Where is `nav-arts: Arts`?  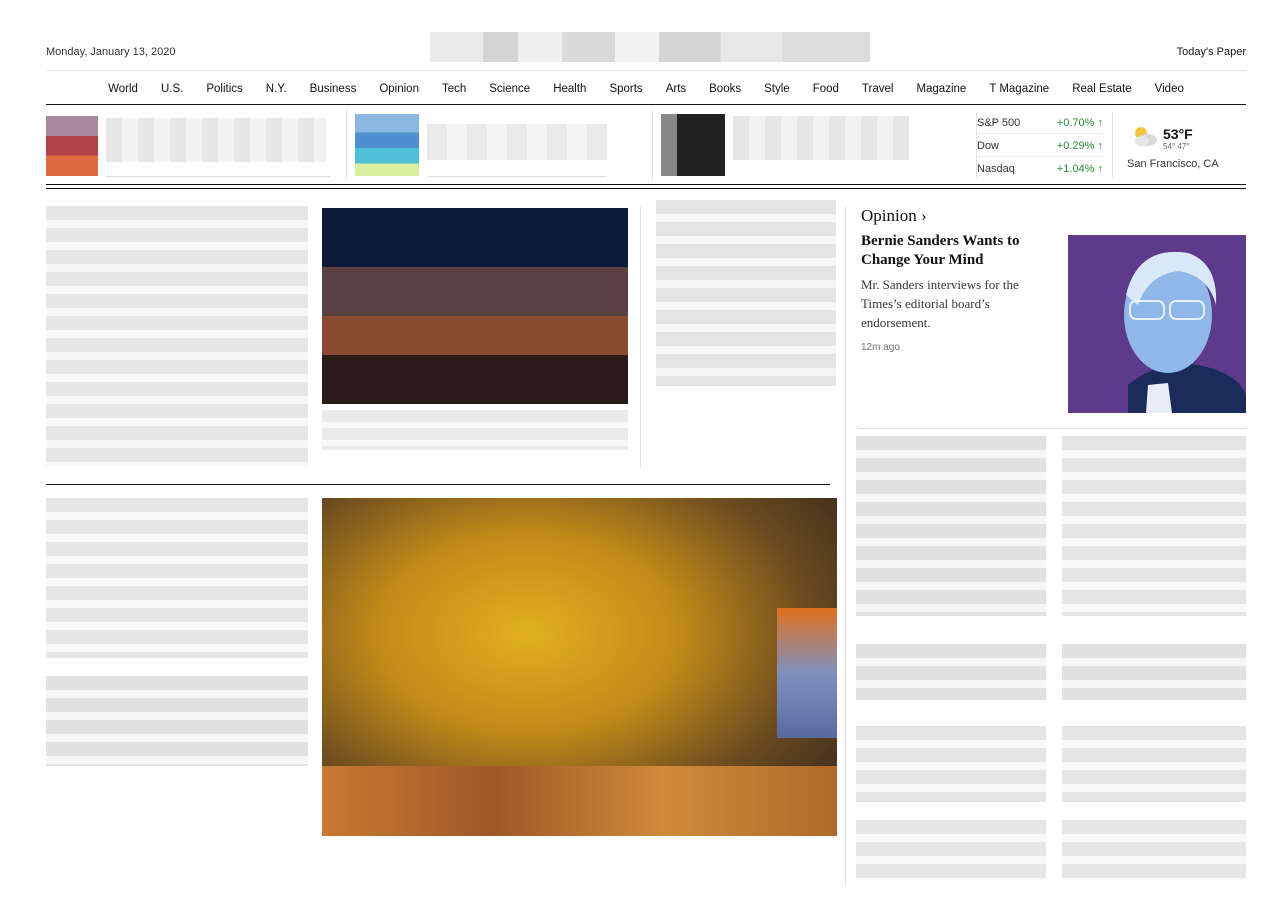 nav-arts: Arts is located at coordinates (675, 90).